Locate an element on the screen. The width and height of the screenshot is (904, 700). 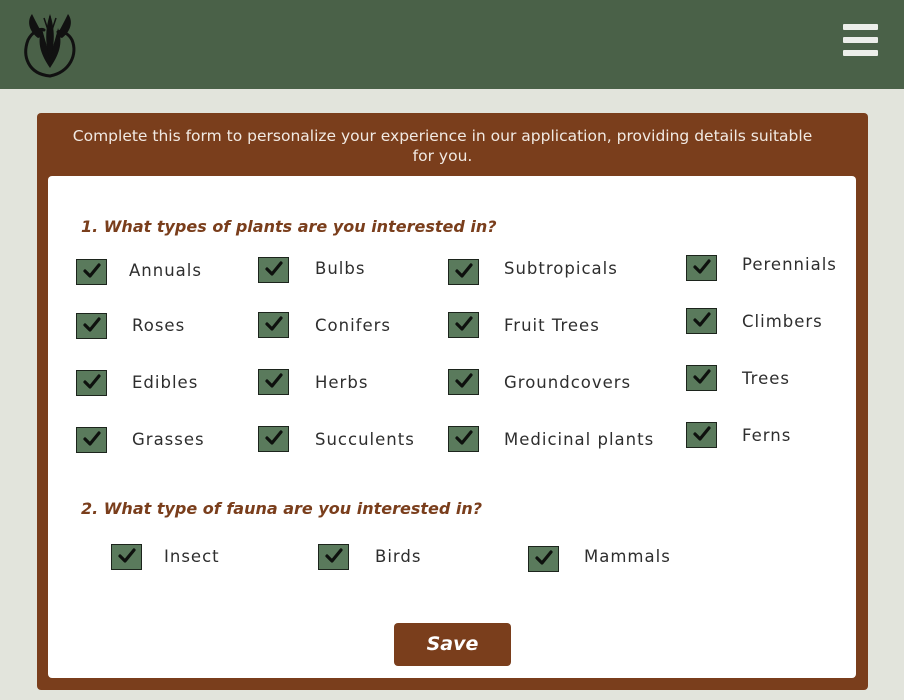
label-succulents: Succulents is located at coordinates (365, 439).